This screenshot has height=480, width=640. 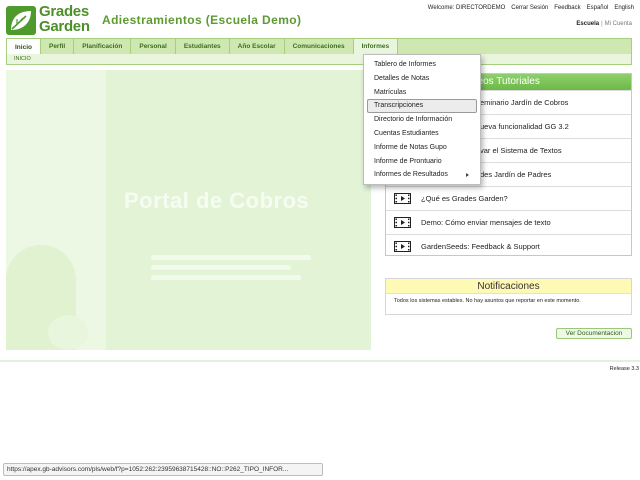 I want to click on menu-item-label: Directorio de Información, so click(x=413, y=120).